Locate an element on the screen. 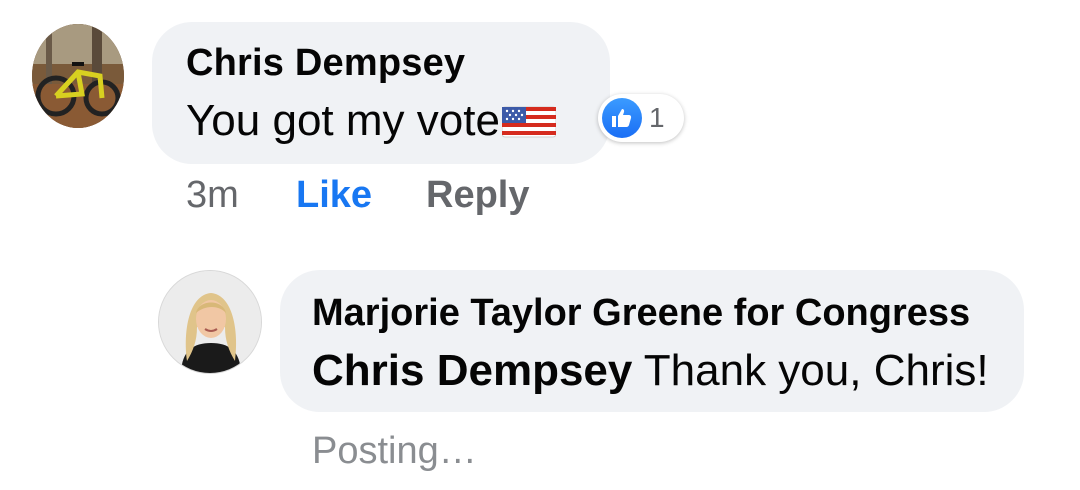  reply-text-row: Chris Dempsey Thank you, Chris! is located at coordinates (650, 371).